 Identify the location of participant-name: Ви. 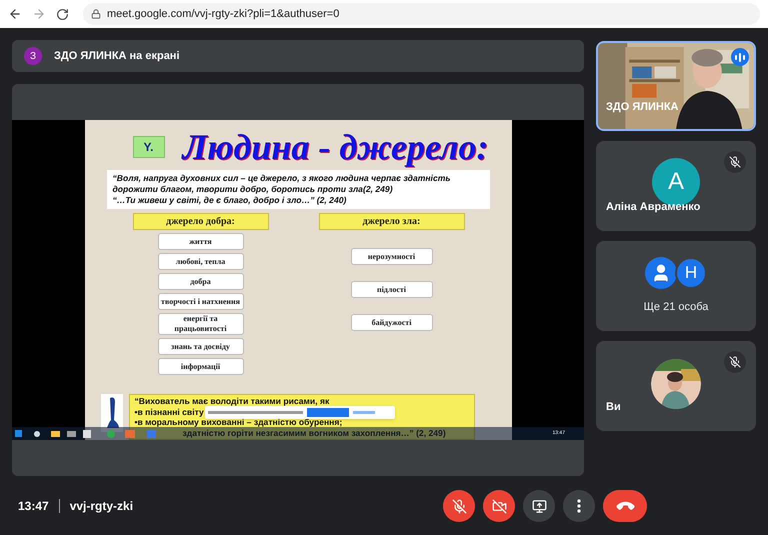
(613, 407).